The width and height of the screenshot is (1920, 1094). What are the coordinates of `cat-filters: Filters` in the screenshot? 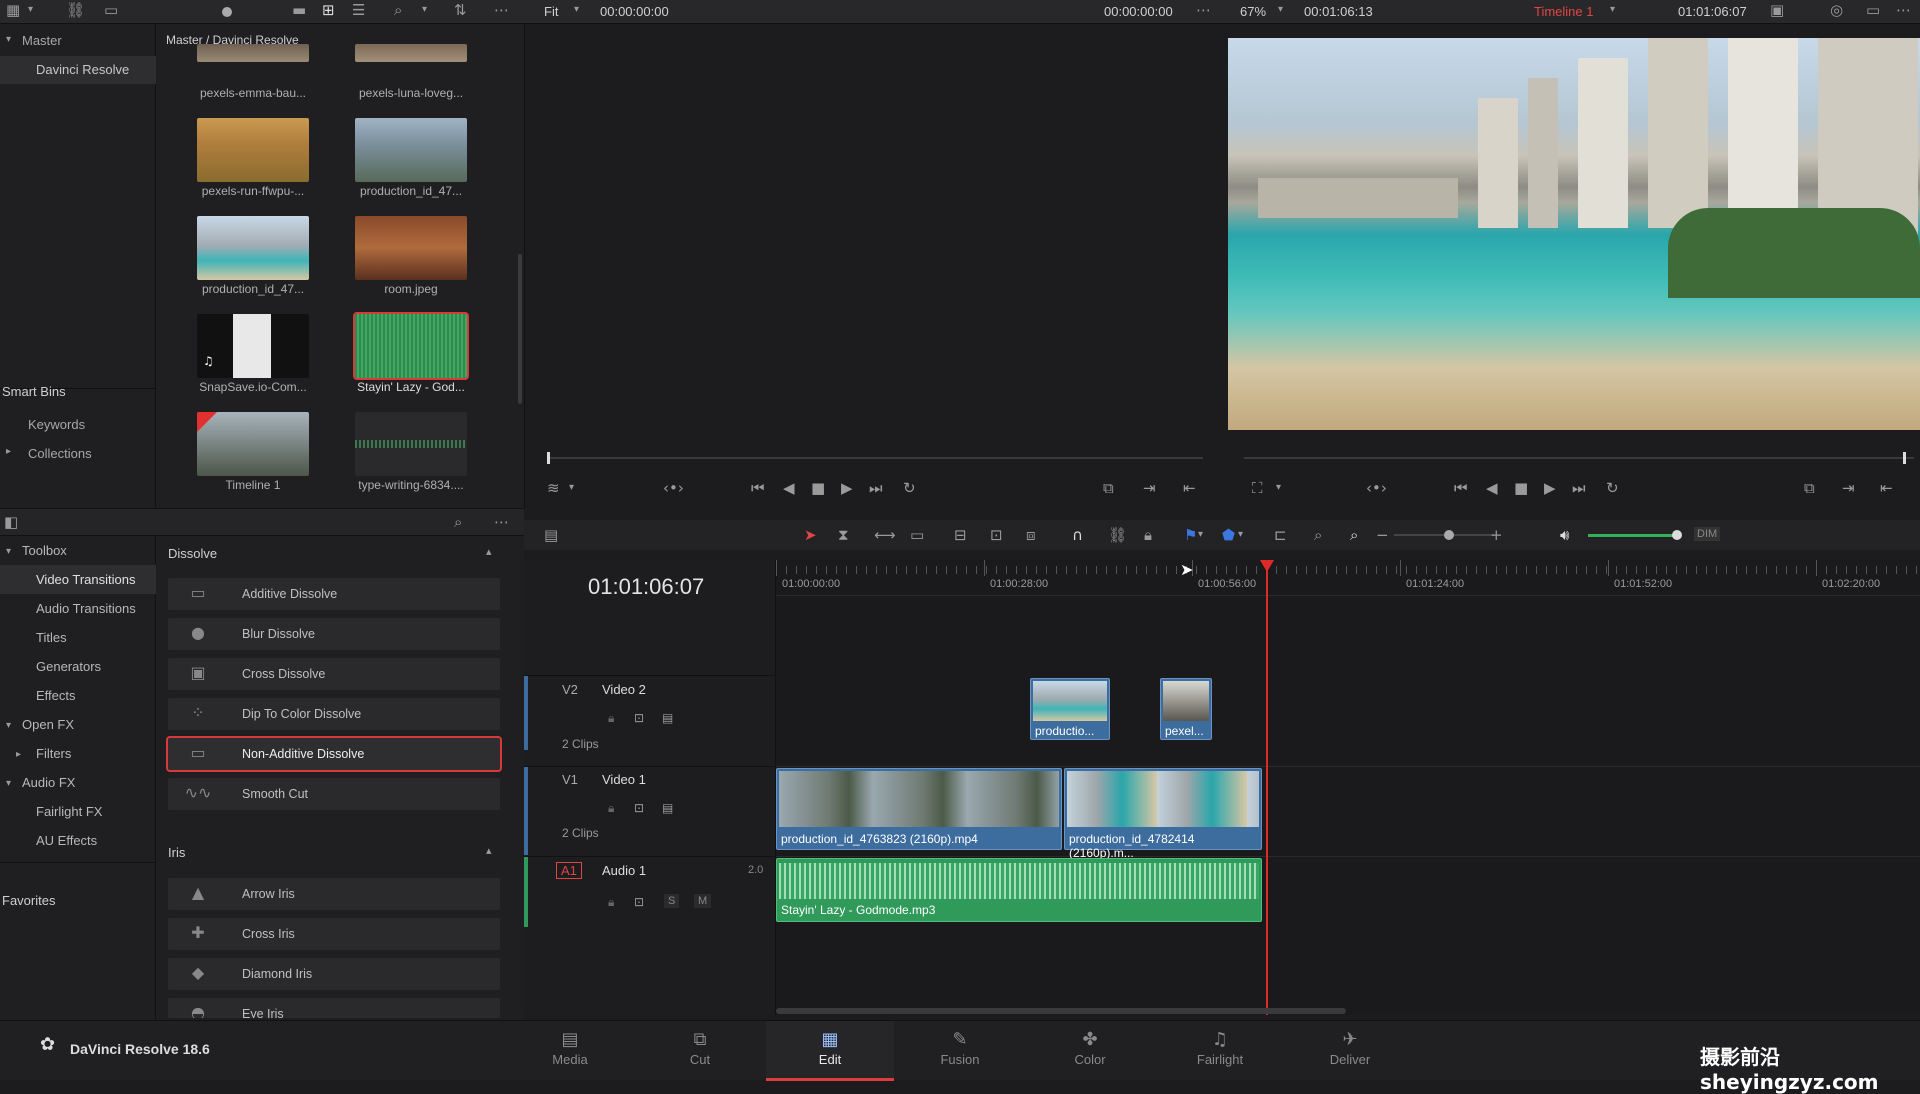 It's located at (78, 753).